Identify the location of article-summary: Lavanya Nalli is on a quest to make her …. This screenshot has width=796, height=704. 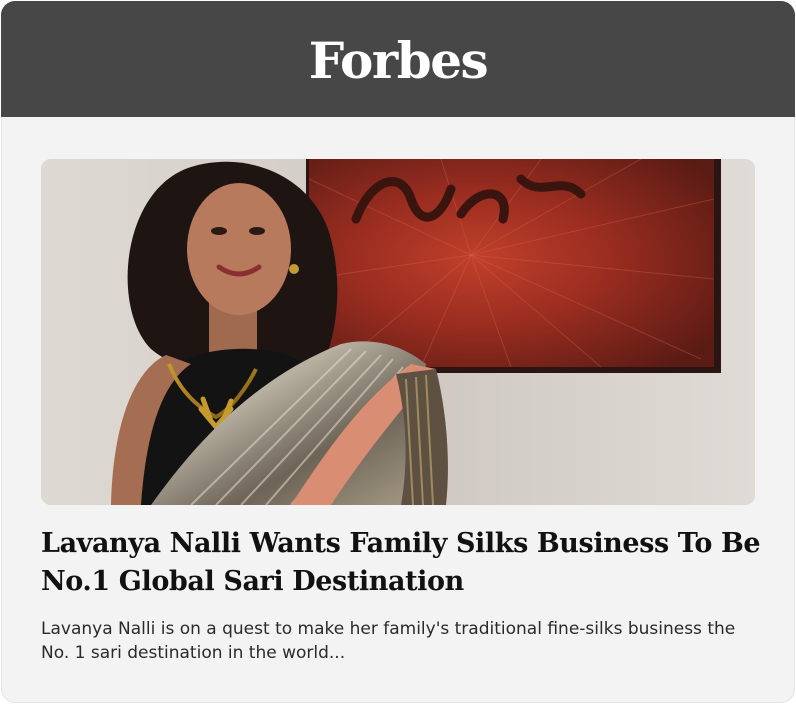
(388, 641).